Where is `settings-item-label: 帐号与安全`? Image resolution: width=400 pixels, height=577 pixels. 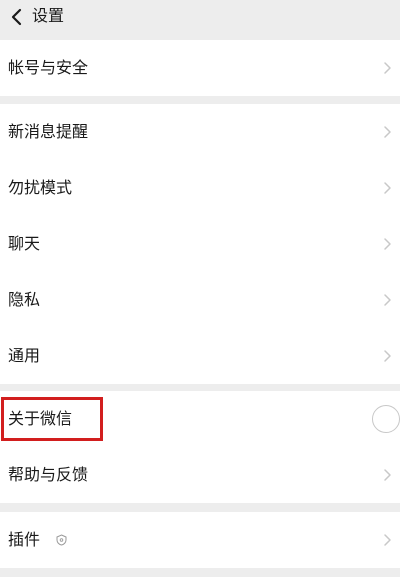 settings-item-label: 帐号与安全 is located at coordinates (48, 67).